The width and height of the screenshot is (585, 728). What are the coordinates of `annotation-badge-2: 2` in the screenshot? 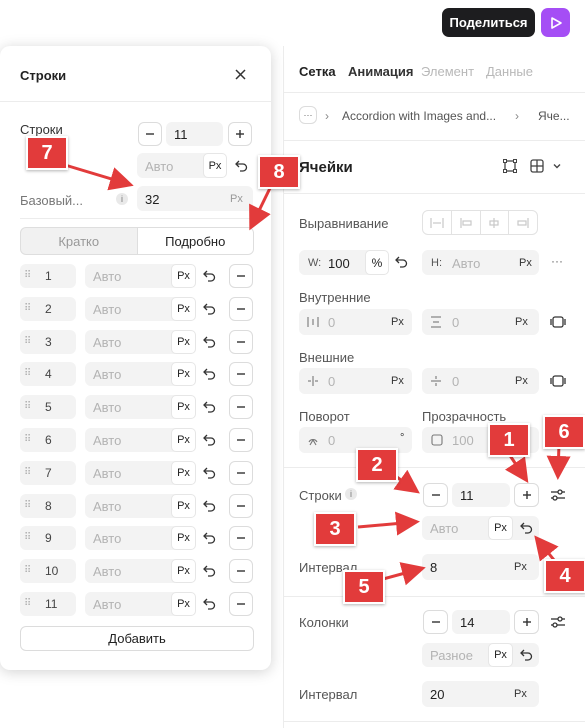 It's located at (377, 465).